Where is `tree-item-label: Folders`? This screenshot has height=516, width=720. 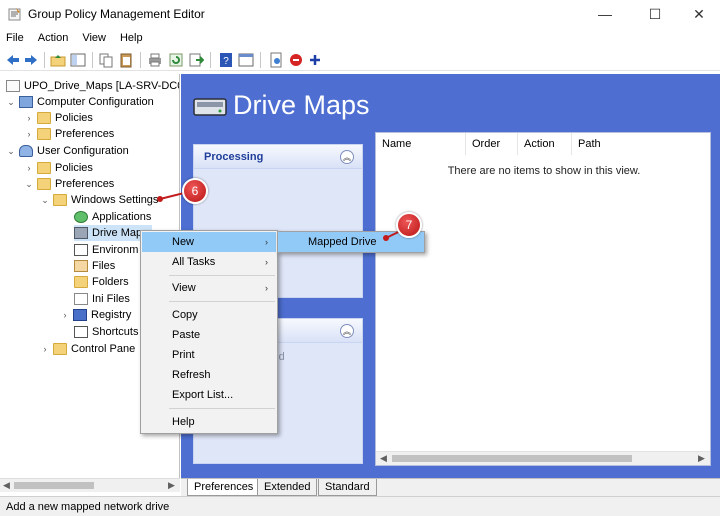 tree-item-label: Folders is located at coordinates (110, 282).